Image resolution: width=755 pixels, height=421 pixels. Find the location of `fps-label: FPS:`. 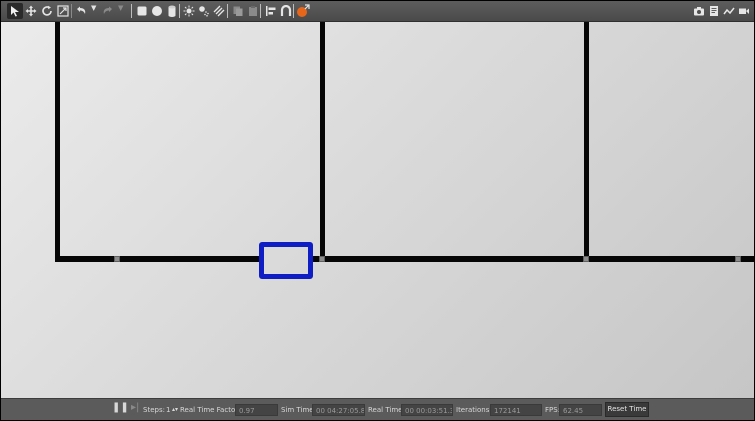

fps-label: FPS: is located at coordinates (553, 410).